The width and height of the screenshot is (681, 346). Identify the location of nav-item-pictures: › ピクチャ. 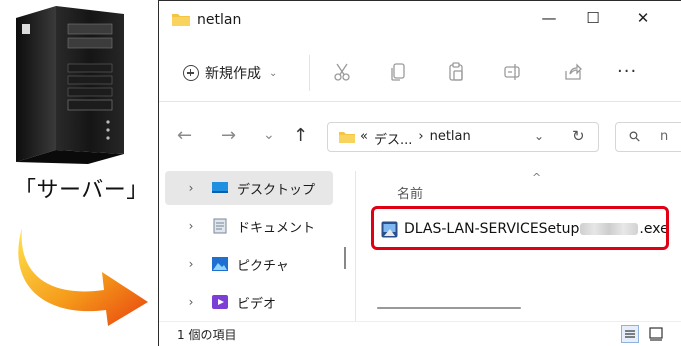
(254, 264).